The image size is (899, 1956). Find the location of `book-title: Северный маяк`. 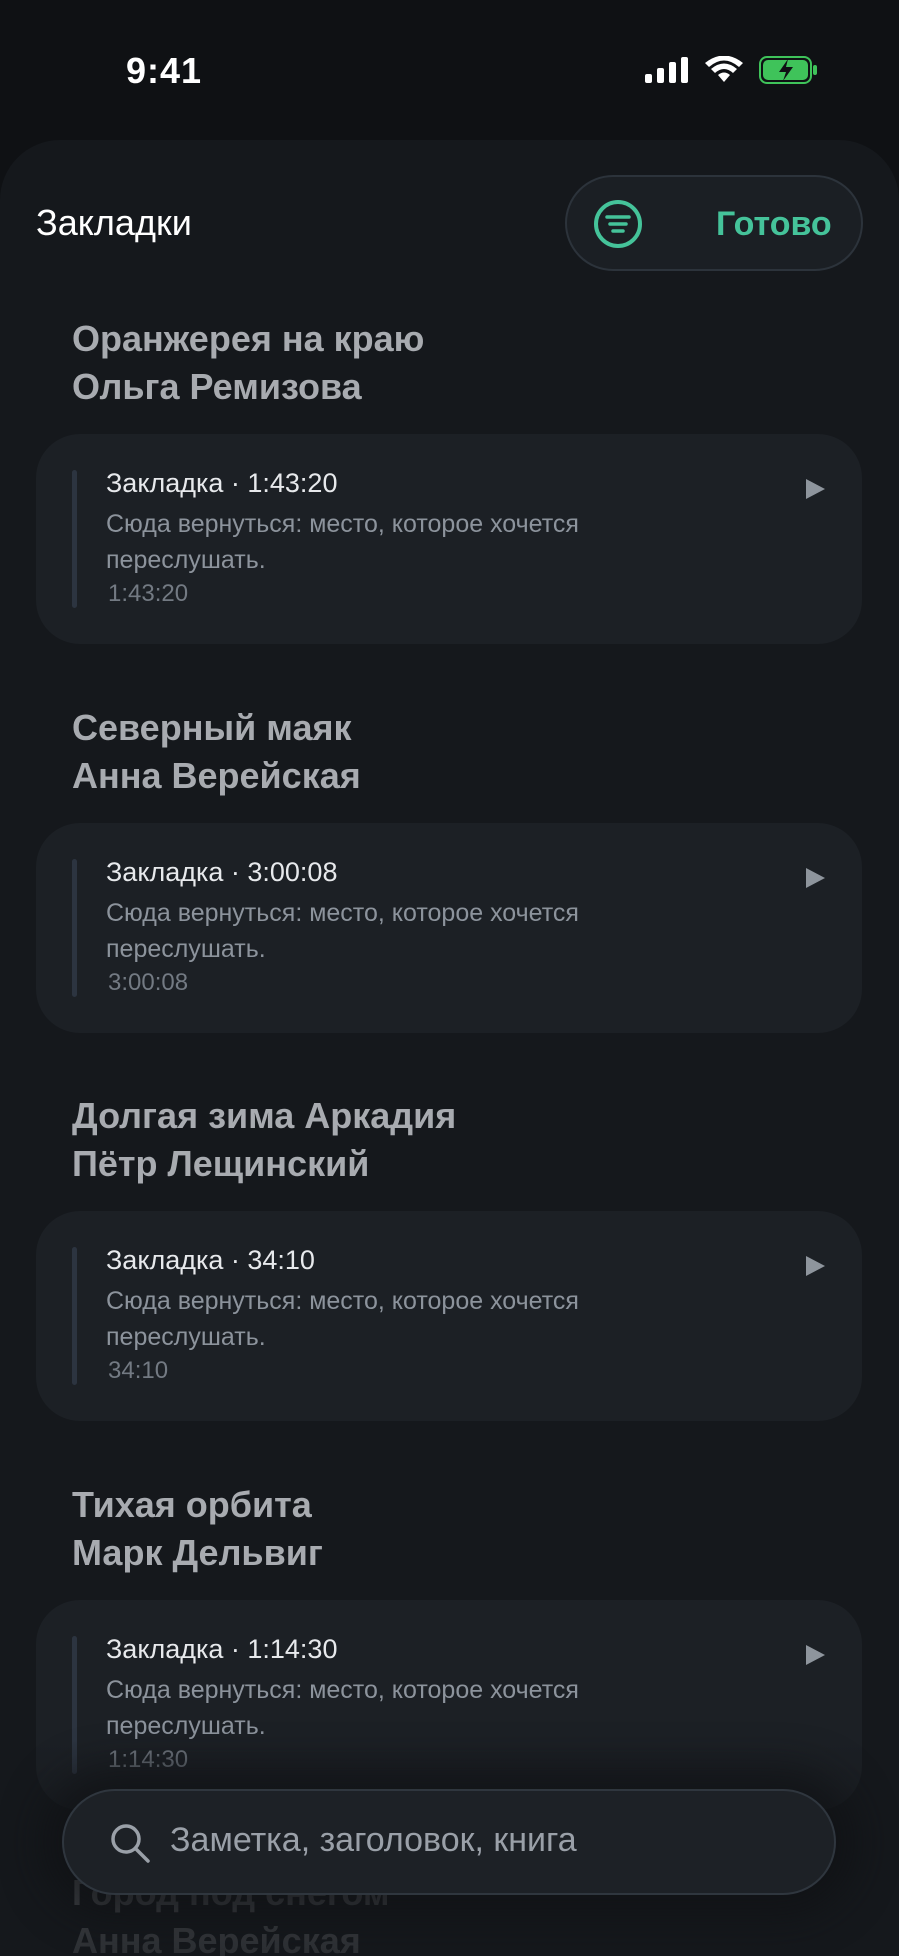

book-title: Северный маяк is located at coordinates (212, 727).